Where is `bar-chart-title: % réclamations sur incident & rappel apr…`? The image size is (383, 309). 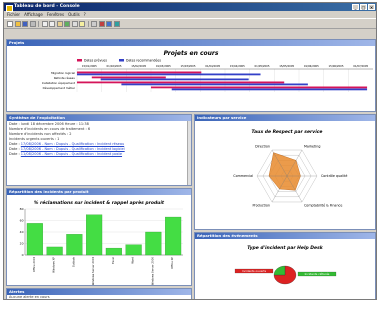
bar-chart-title: % réclamations sur incident & rappel apr… is located at coordinates (99, 202).